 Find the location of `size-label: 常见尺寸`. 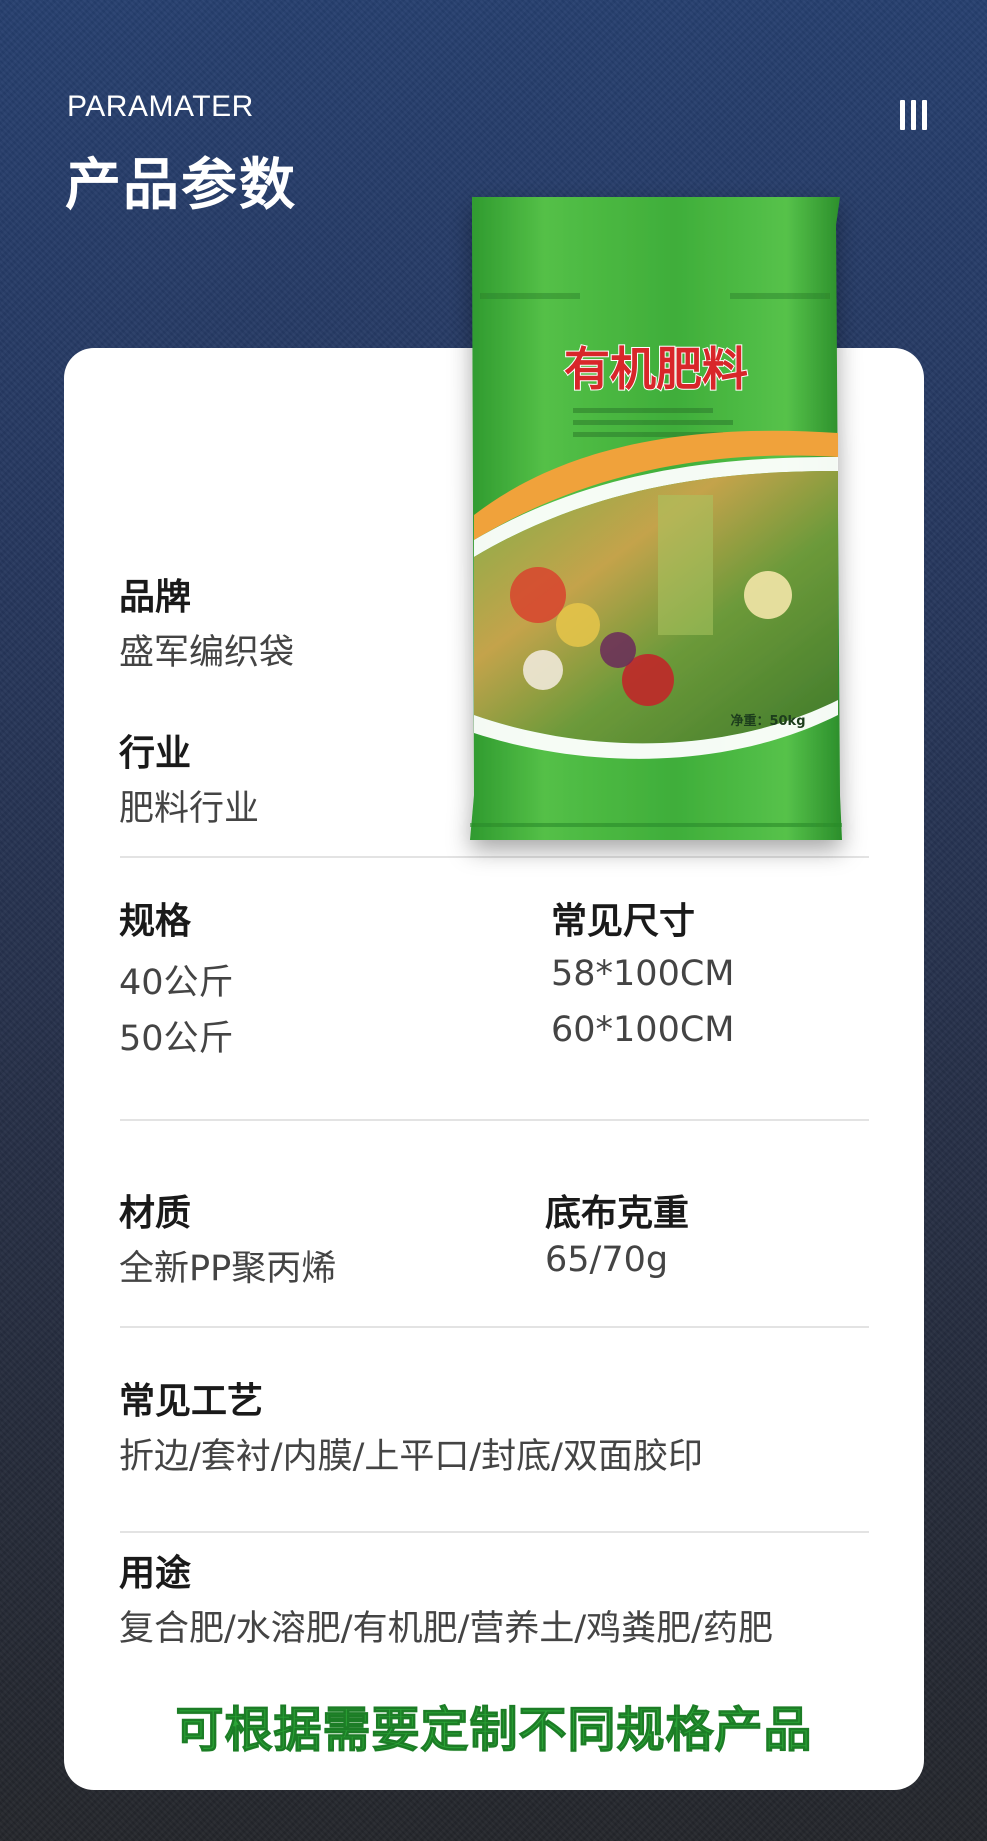

size-label: 常见尺寸 is located at coordinates (623, 921).